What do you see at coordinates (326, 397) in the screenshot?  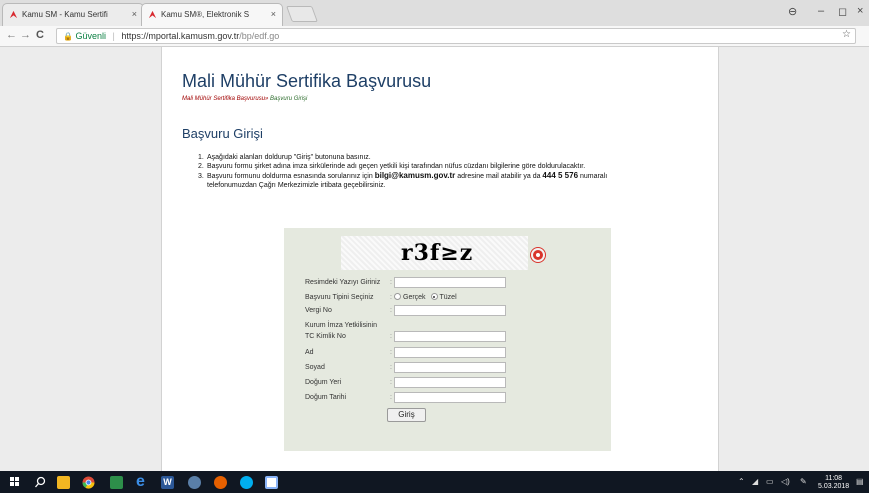 I see `birthdate-label: Doğum Tarihi` at bounding box center [326, 397].